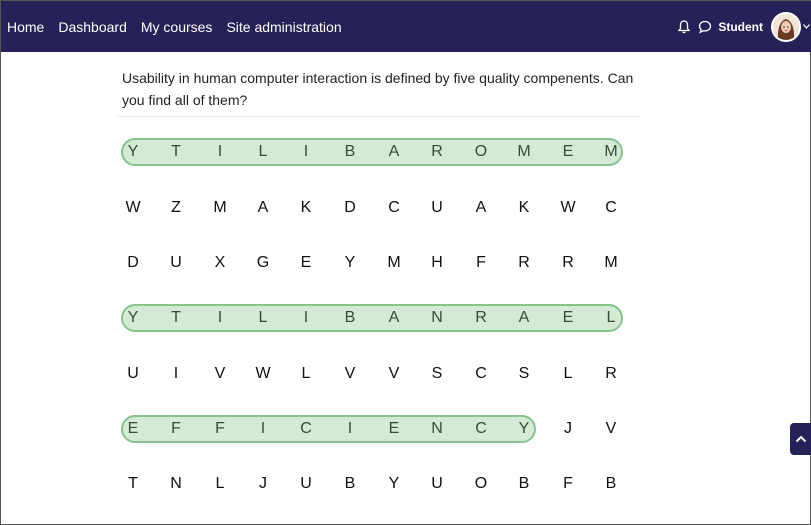 The image size is (811, 525). Describe the element at coordinates (176, 208) in the screenshot. I see `grid-letter: Z` at that location.